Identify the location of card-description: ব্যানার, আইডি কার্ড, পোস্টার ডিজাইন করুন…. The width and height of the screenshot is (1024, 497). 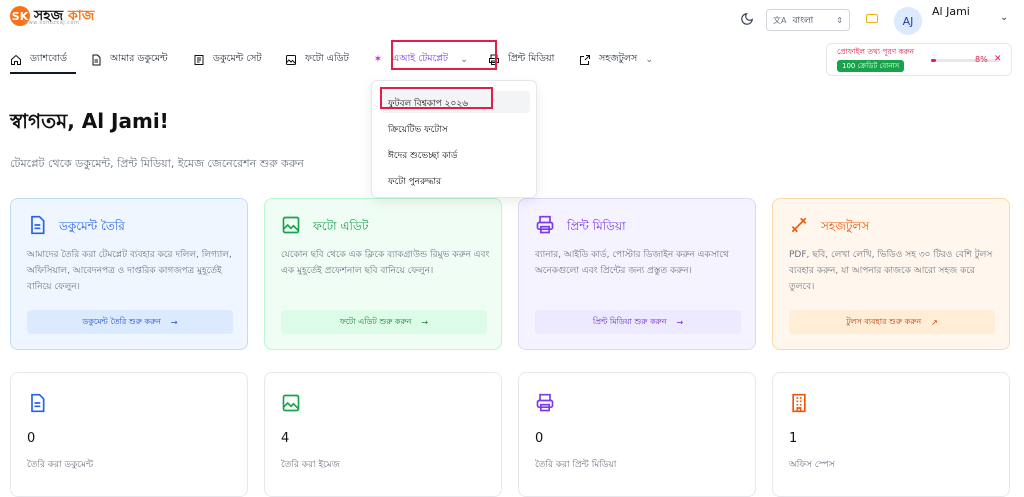
(632, 263).